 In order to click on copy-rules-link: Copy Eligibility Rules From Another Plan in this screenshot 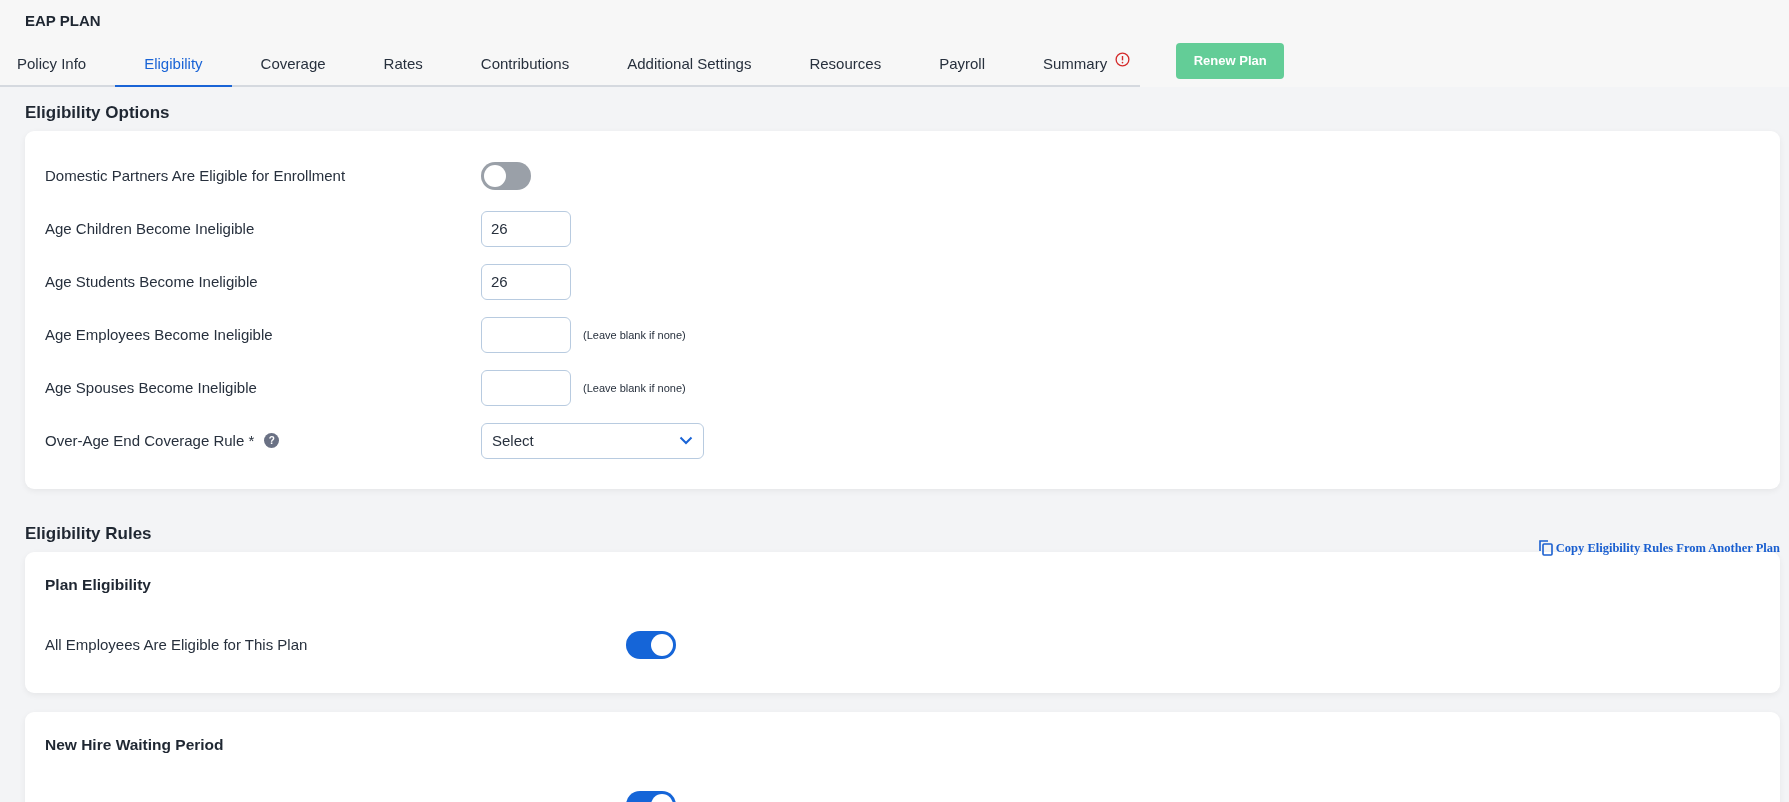, I will do `click(1659, 548)`.